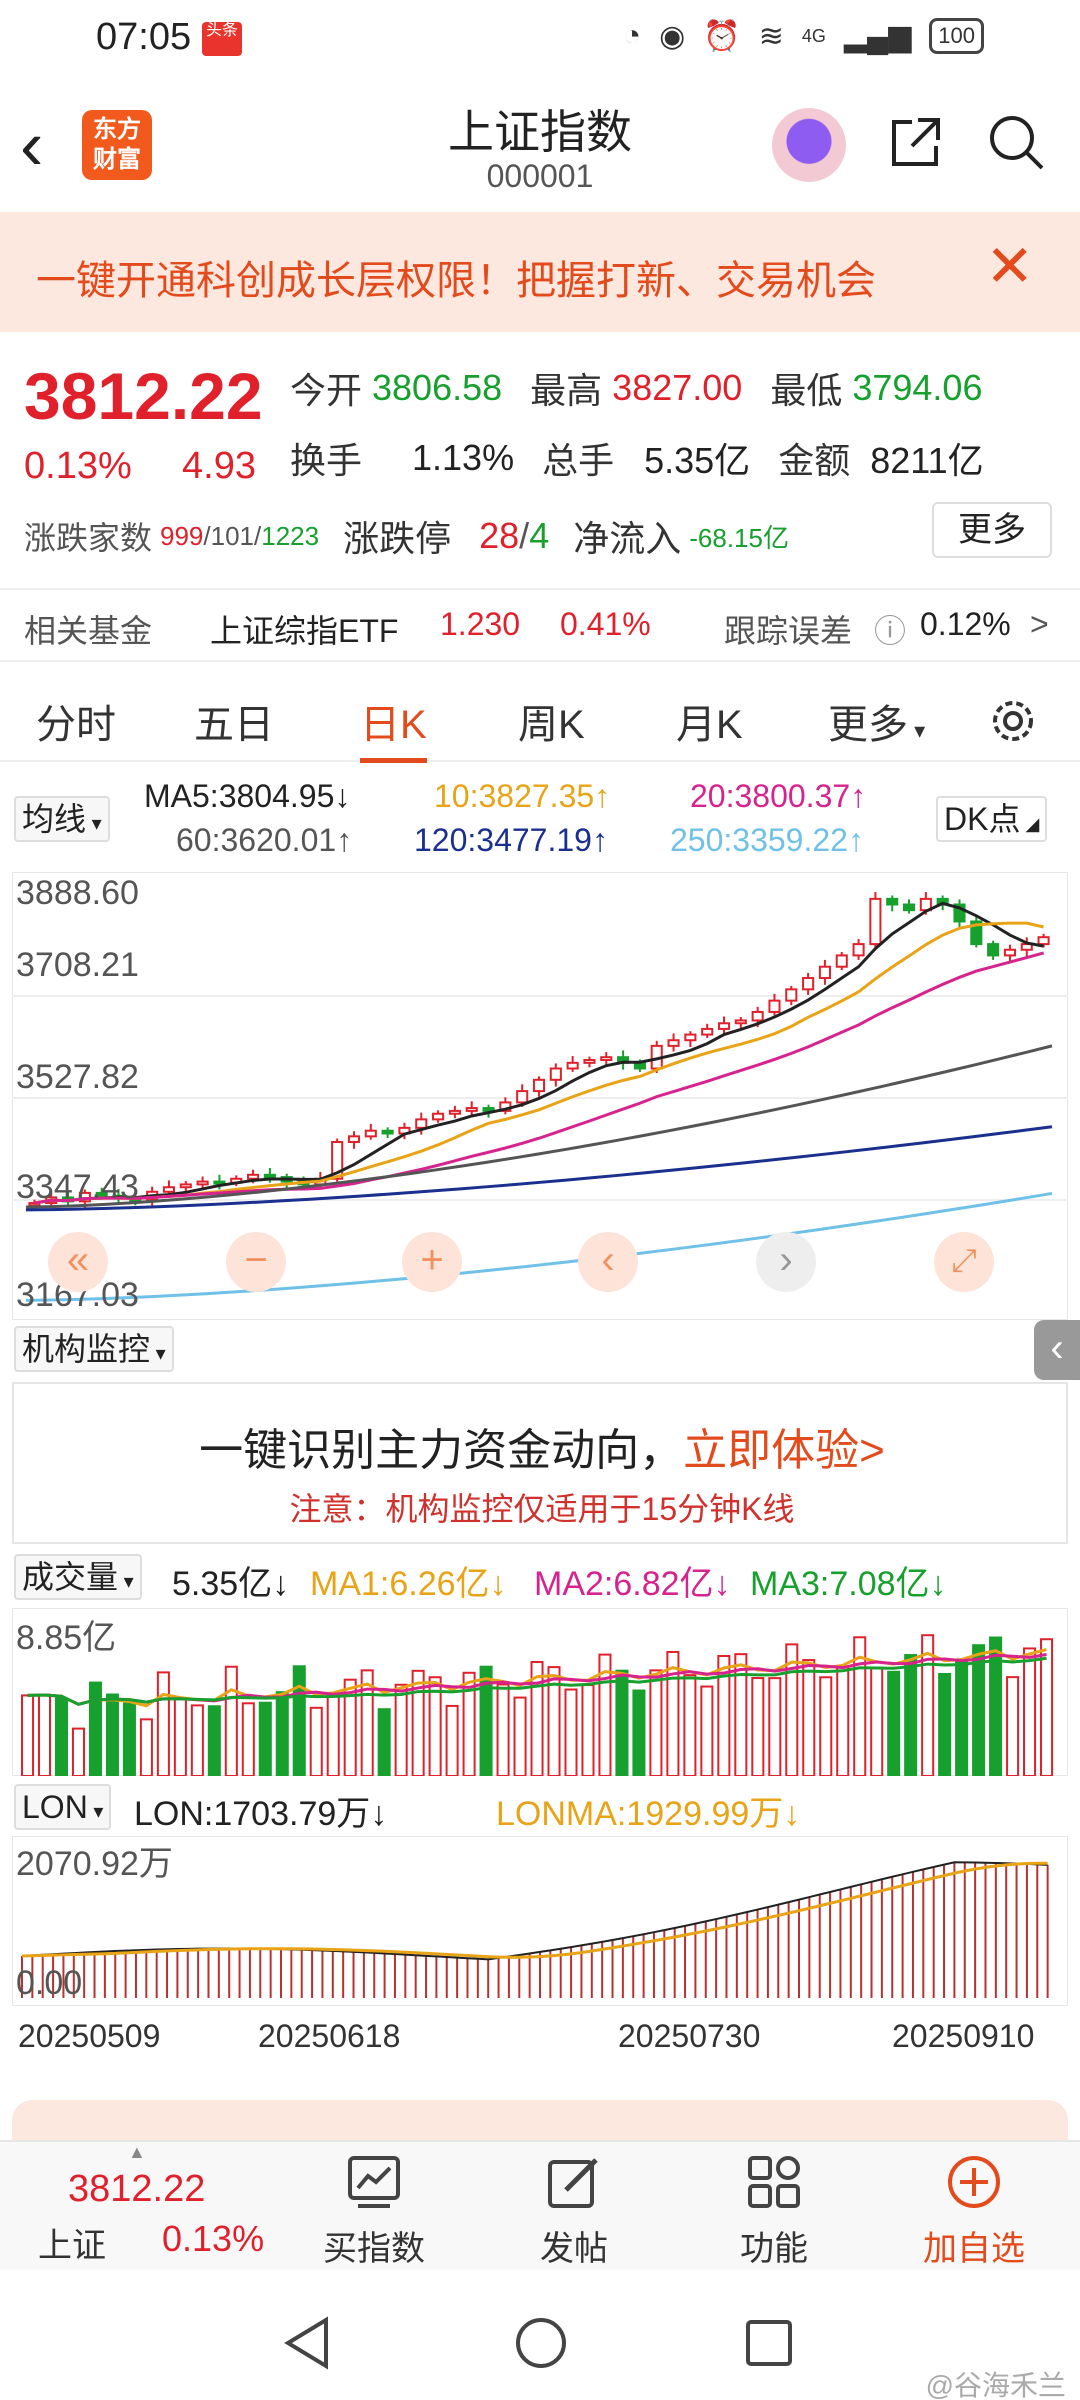  I want to click on volume-ma1: MA1:6.26亿↓, so click(408, 1584).